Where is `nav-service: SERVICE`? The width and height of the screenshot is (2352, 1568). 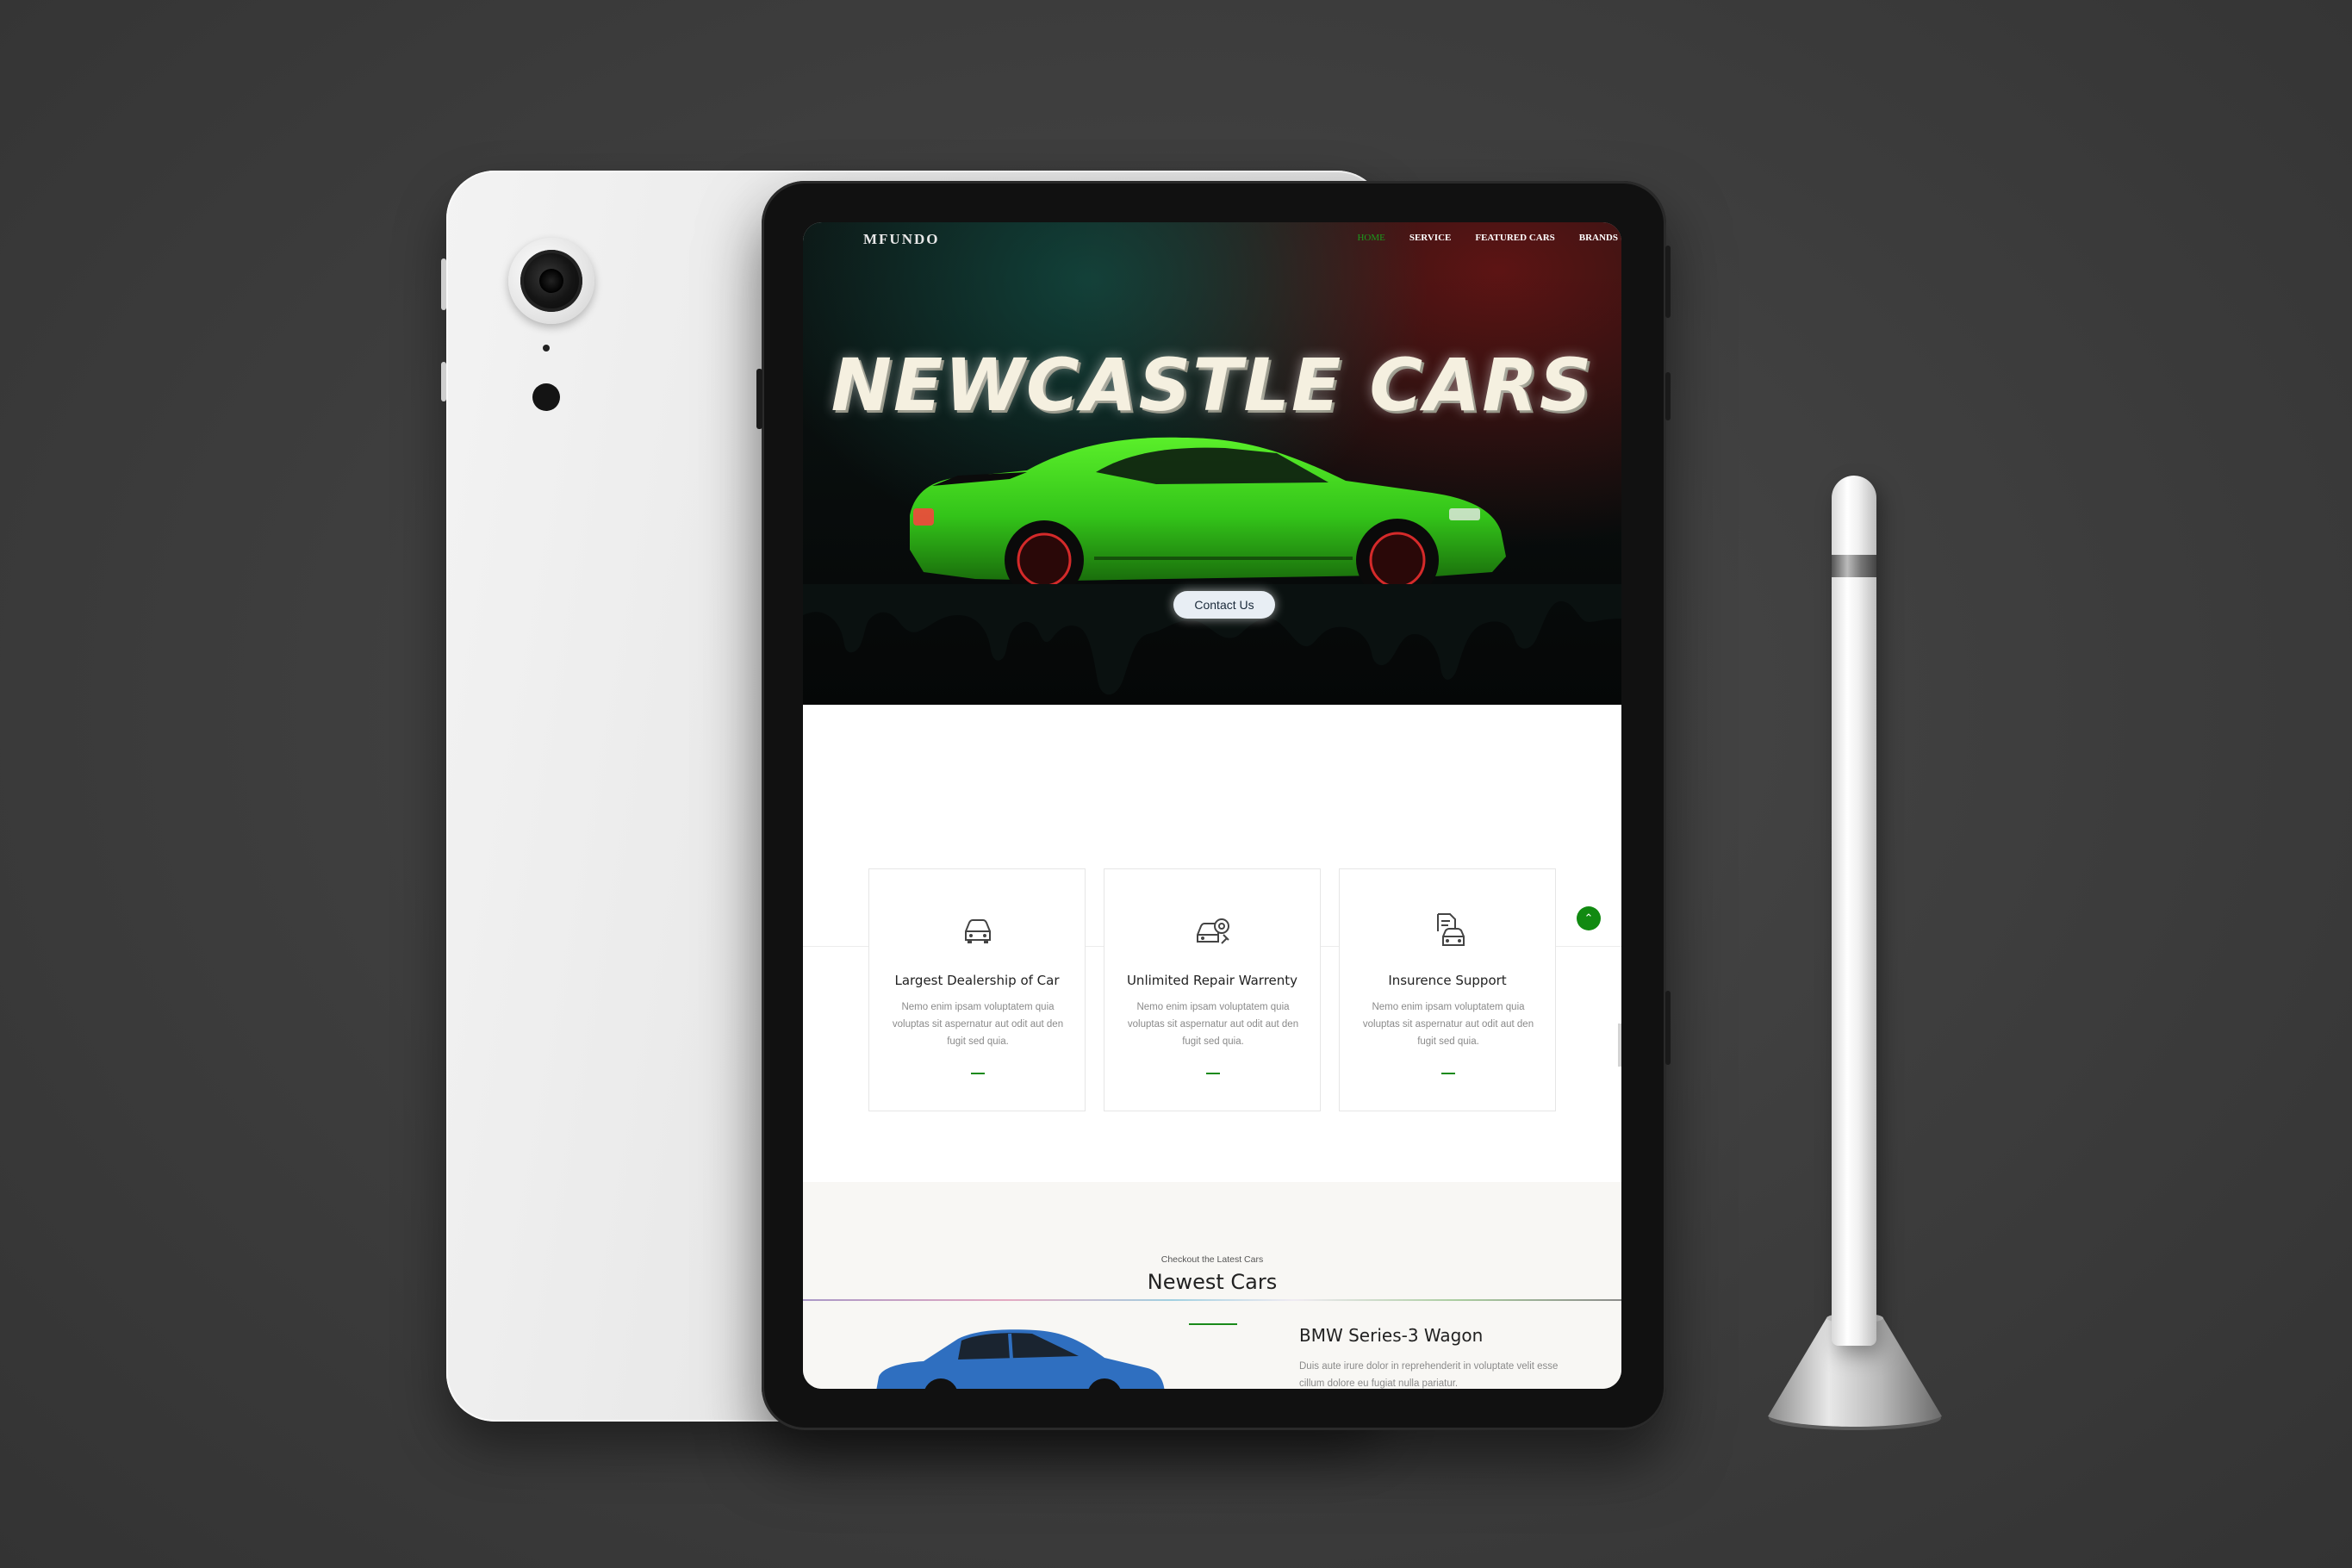 nav-service: SERVICE is located at coordinates (1431, 238).